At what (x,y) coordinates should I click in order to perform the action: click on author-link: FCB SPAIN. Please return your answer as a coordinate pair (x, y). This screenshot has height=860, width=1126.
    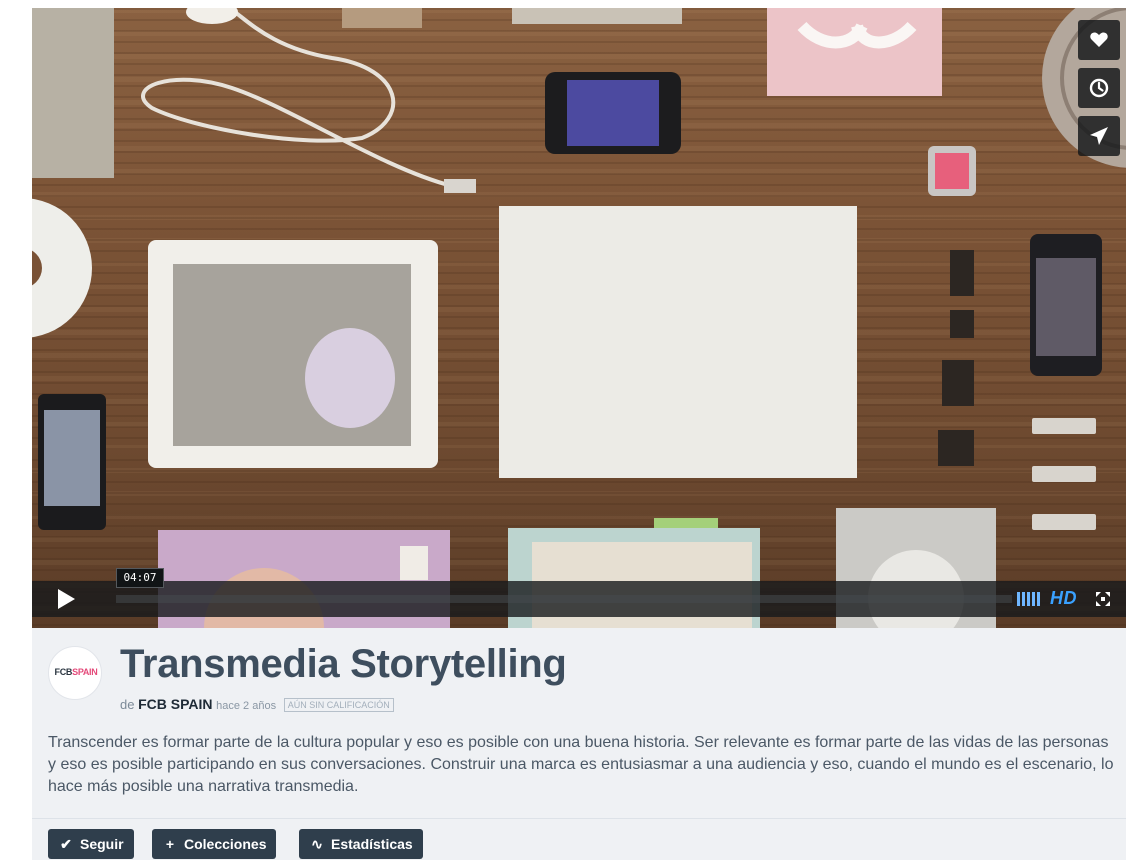
    Looking at the image, I should click on (175, 704).